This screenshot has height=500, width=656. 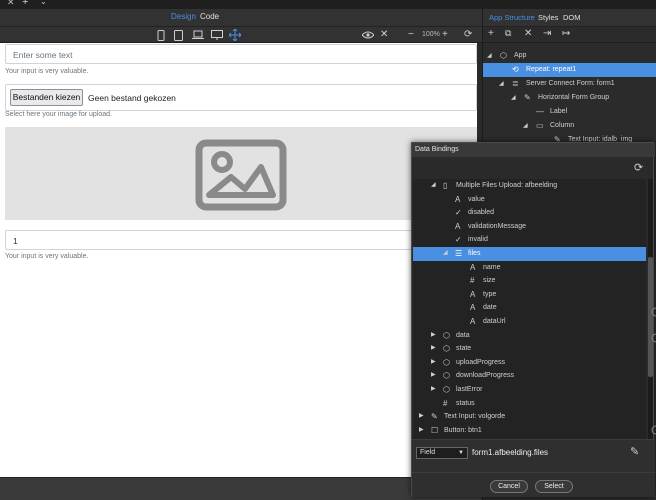 What do you see at coordinates (529, 213) in the screenshot?
I see `binding-node: ✓ disabled` at bounding box center [529, 213].